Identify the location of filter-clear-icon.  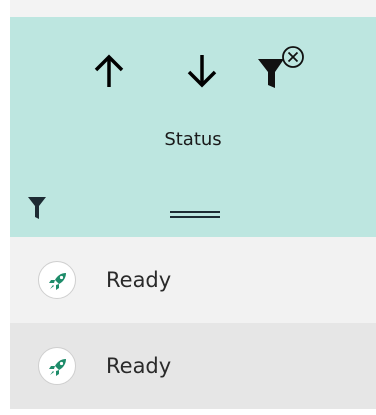
(281, 67).